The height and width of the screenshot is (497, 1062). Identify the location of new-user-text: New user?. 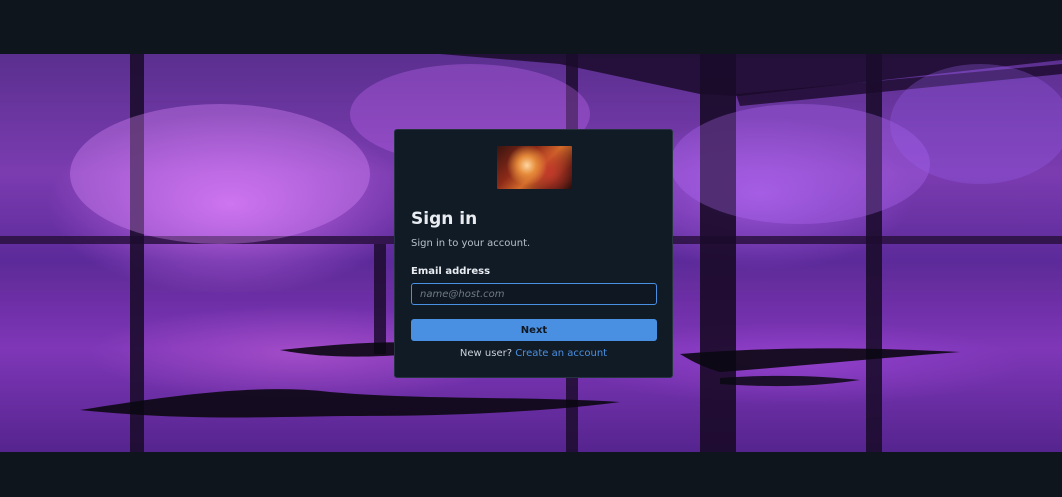
(486, 353).